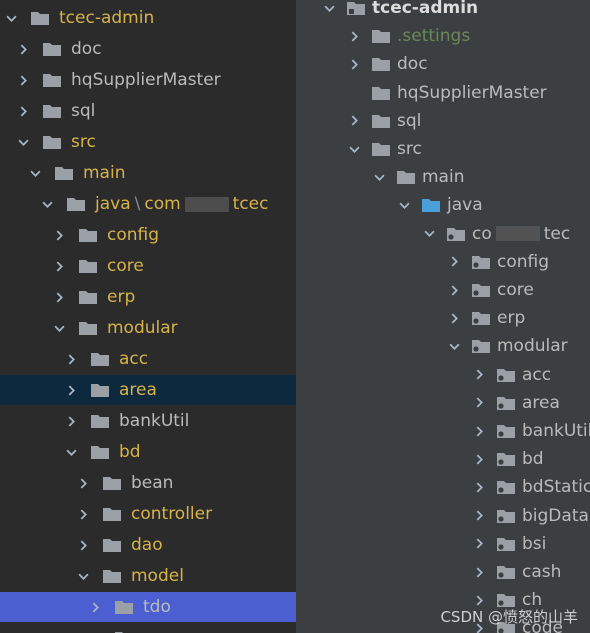  What do you see at coordinates (154, 421) in the screenshot?
I see `tree-item-label-text: bankUtil` at bounding box center [154, 421].